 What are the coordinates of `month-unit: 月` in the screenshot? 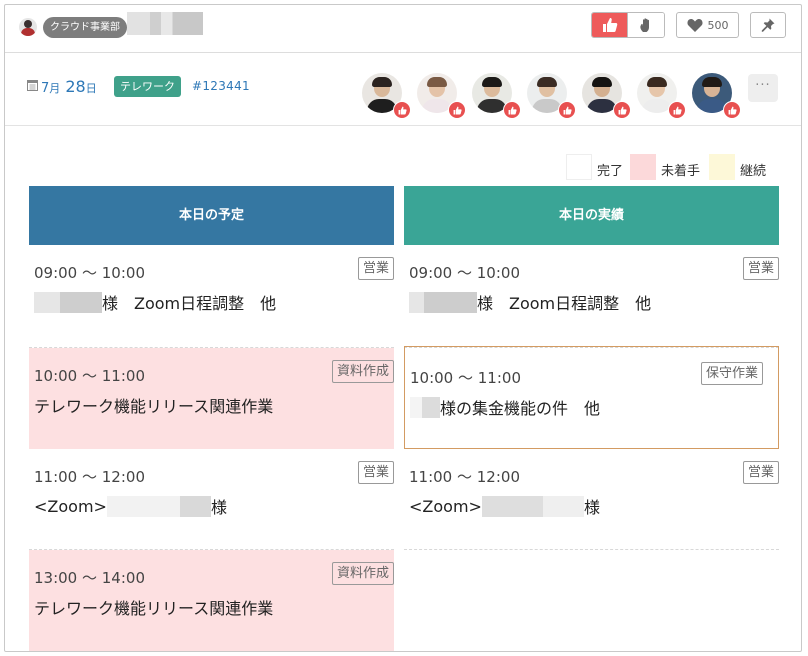 It's located at (55, 88).